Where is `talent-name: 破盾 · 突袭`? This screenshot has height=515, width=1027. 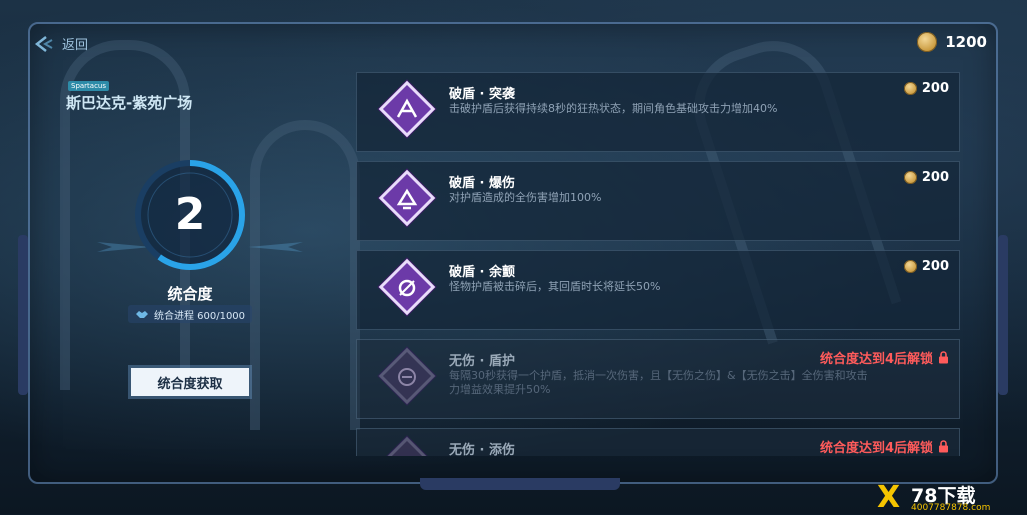 talent-name: 破盾 · 突袭 is located at coordinates (482, 94).